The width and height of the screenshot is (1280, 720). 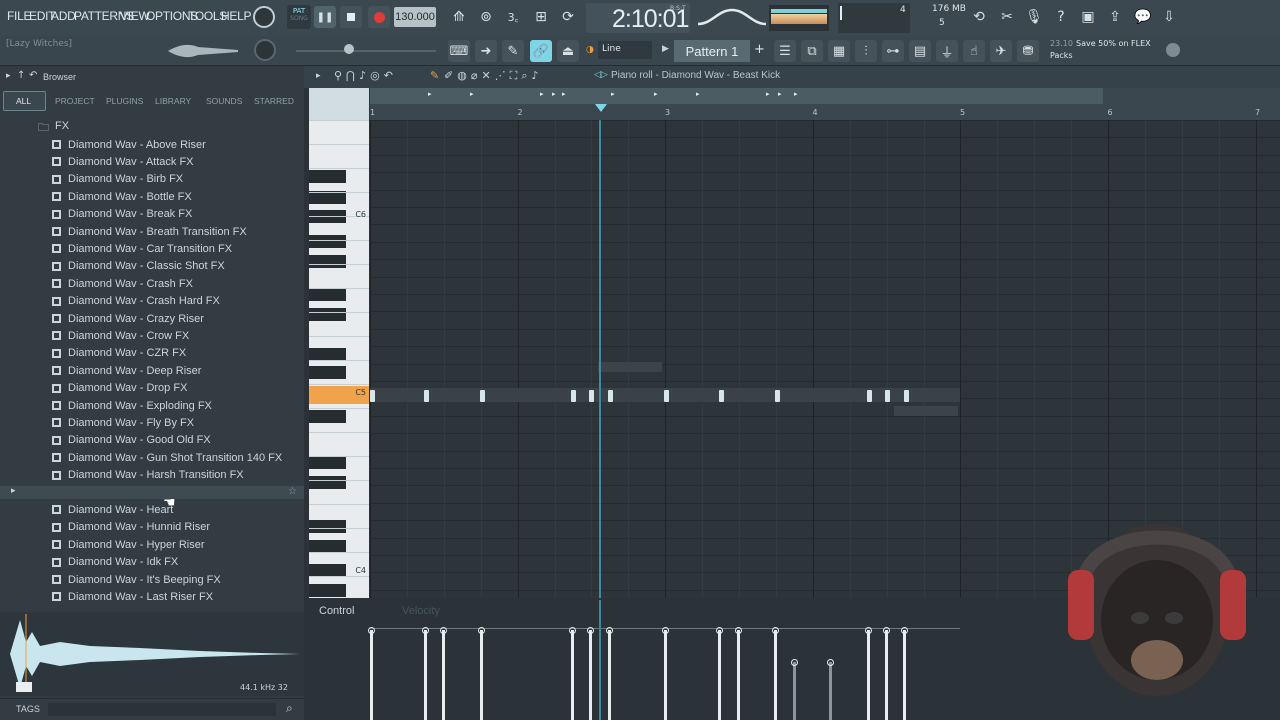 I want to click on download-button: ⇩, so click(x=1169, y=17).